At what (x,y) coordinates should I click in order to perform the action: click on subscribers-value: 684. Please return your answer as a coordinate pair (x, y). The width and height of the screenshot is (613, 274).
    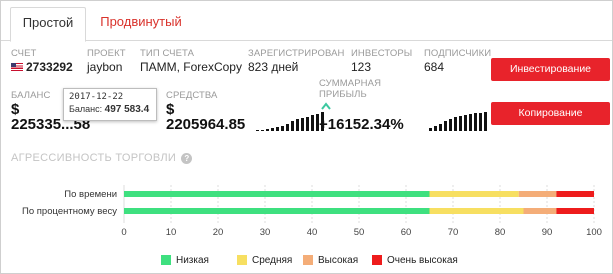
    Looking at the image, I should click on (434, 67).